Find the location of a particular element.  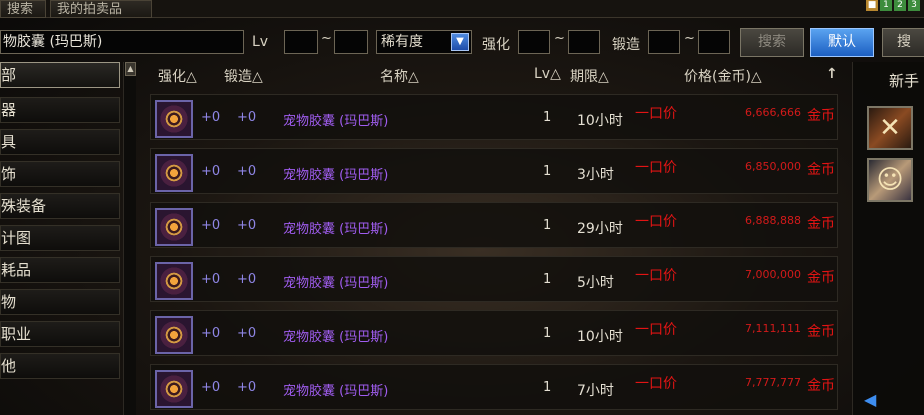

item-price: 7,111,111 is located at coordinates (773, 328).